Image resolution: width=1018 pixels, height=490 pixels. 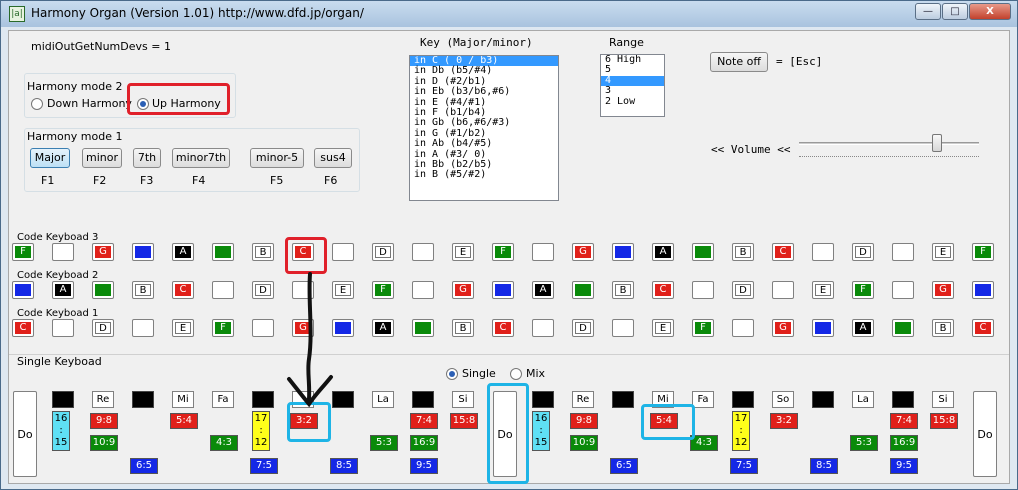 I want to click on up-harmony-radio, so click(x=143, y=104).